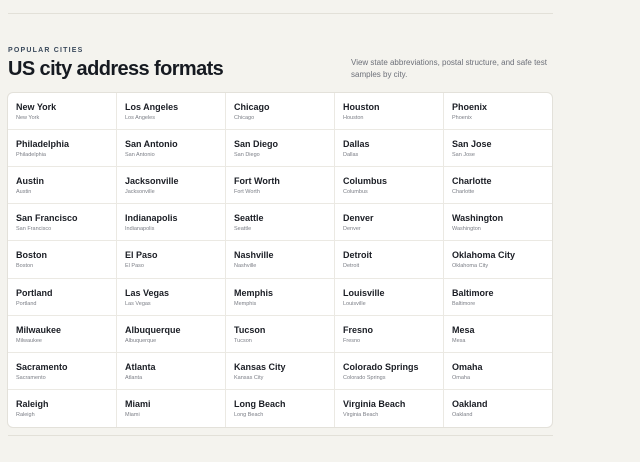 The height and width of the screenshot is (462, 640). What do you see at coordinates (365, 181) in the screenshot?
I see `city-name: Columbus` at bounding box center [365, 181].